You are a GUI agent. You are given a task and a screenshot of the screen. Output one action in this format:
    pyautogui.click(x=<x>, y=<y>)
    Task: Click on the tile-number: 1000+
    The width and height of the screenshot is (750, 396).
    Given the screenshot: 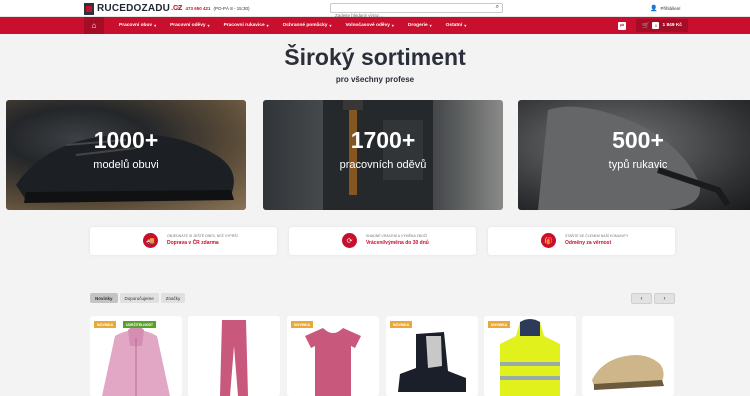 What is the action you would take?
    pyautogui.click(x=126, y=140)
    